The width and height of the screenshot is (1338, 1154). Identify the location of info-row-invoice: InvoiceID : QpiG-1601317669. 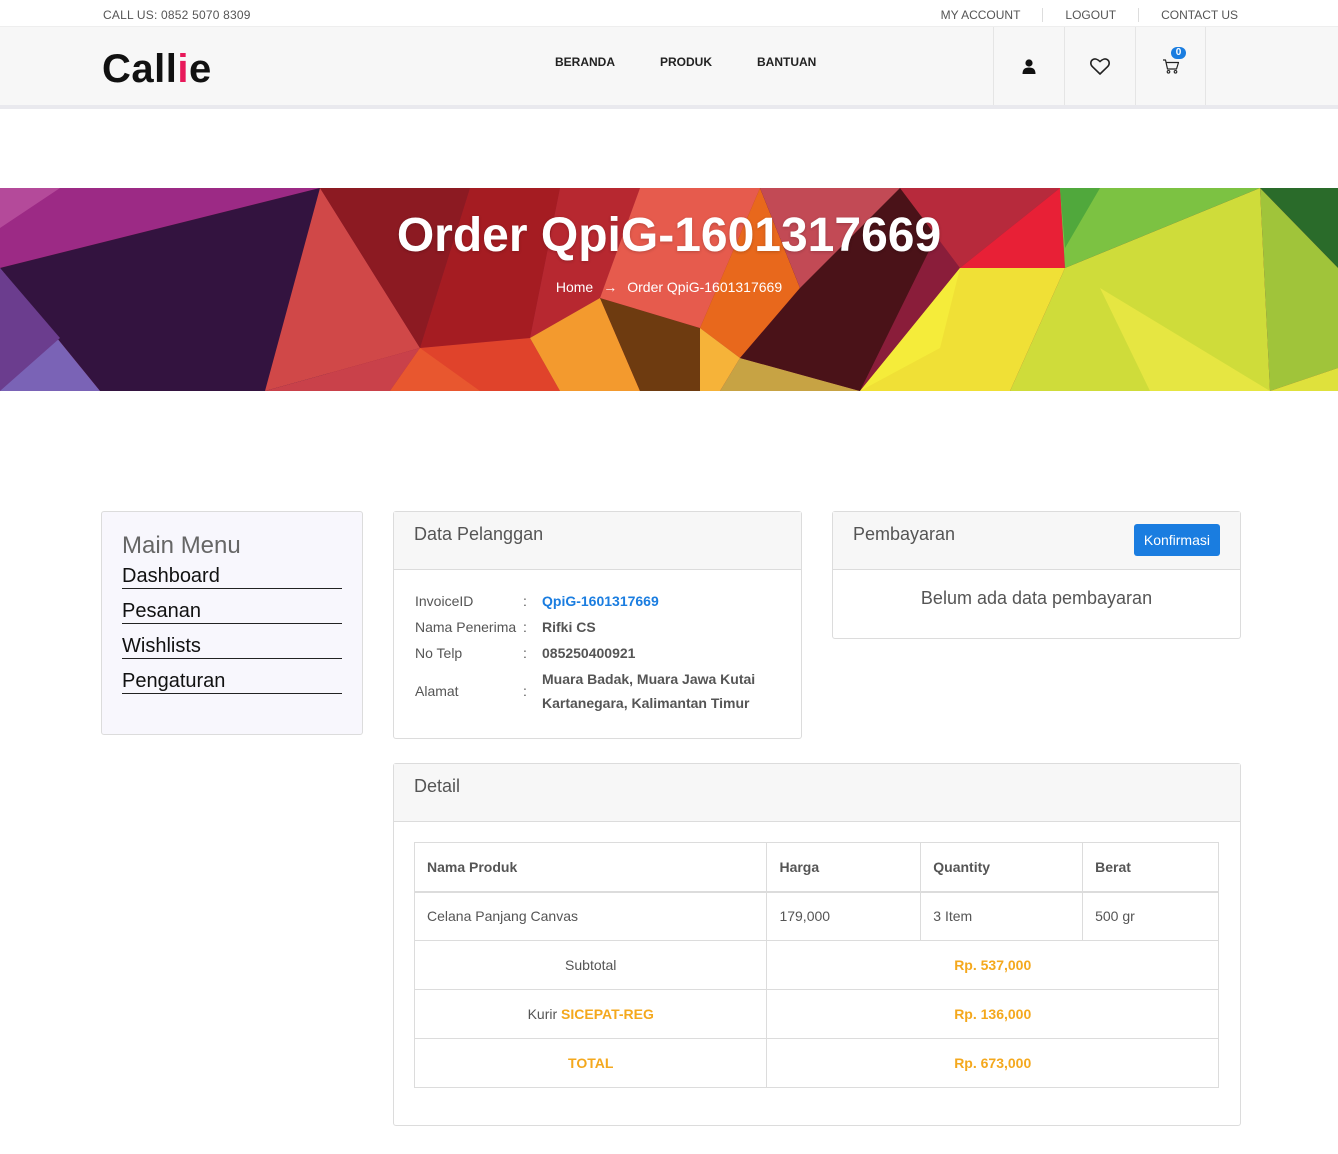
(597, 601).